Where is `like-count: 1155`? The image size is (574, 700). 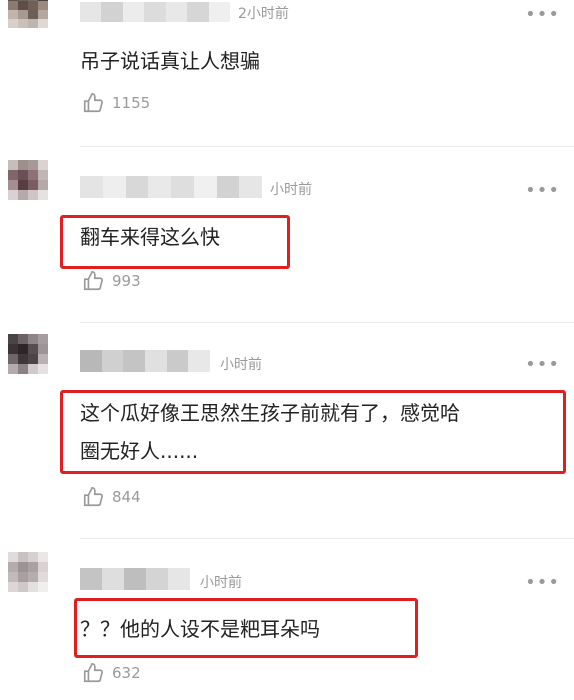 like-count: 1155 is located at coordinates (131, 103).